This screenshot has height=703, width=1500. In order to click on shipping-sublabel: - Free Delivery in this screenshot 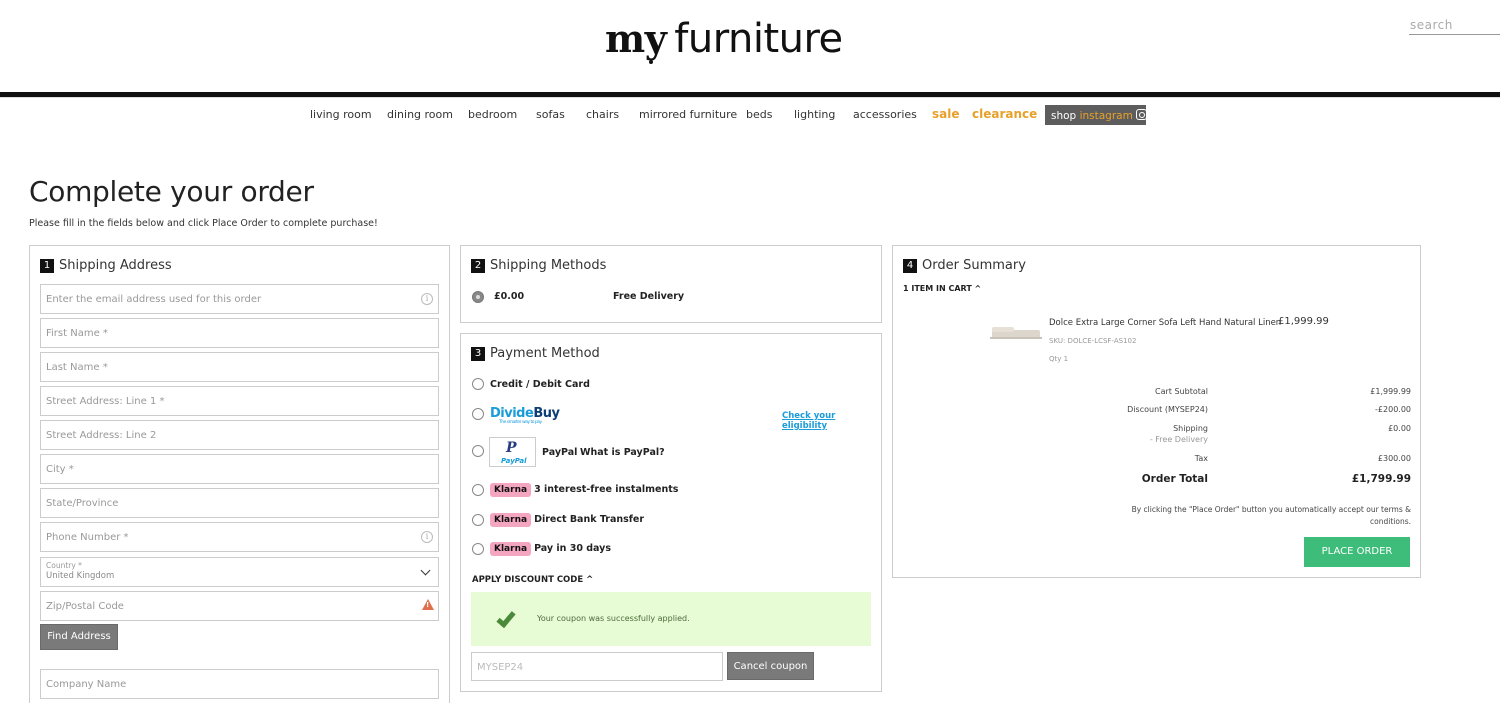, I will do `click(1178, 439)`.